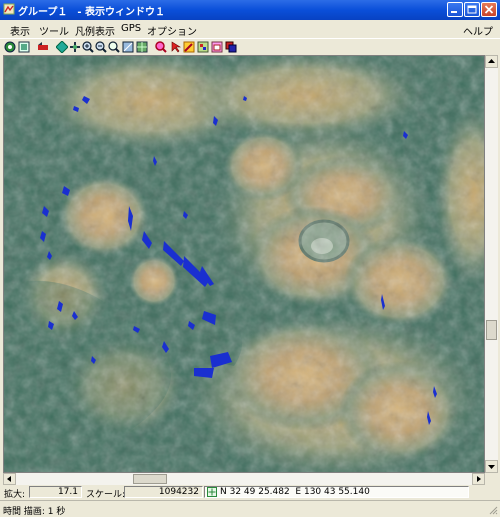 The height and width of the screenshot is (517, 500). I want to click on zoom-full-icon, so click(128, 47).